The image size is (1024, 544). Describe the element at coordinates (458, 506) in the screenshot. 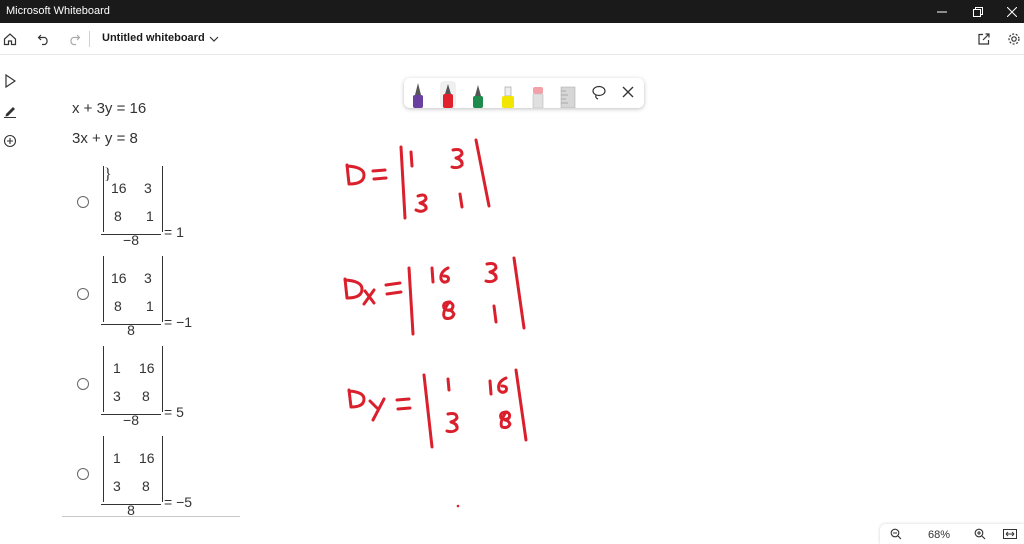

I see `ink-dot` at that location.